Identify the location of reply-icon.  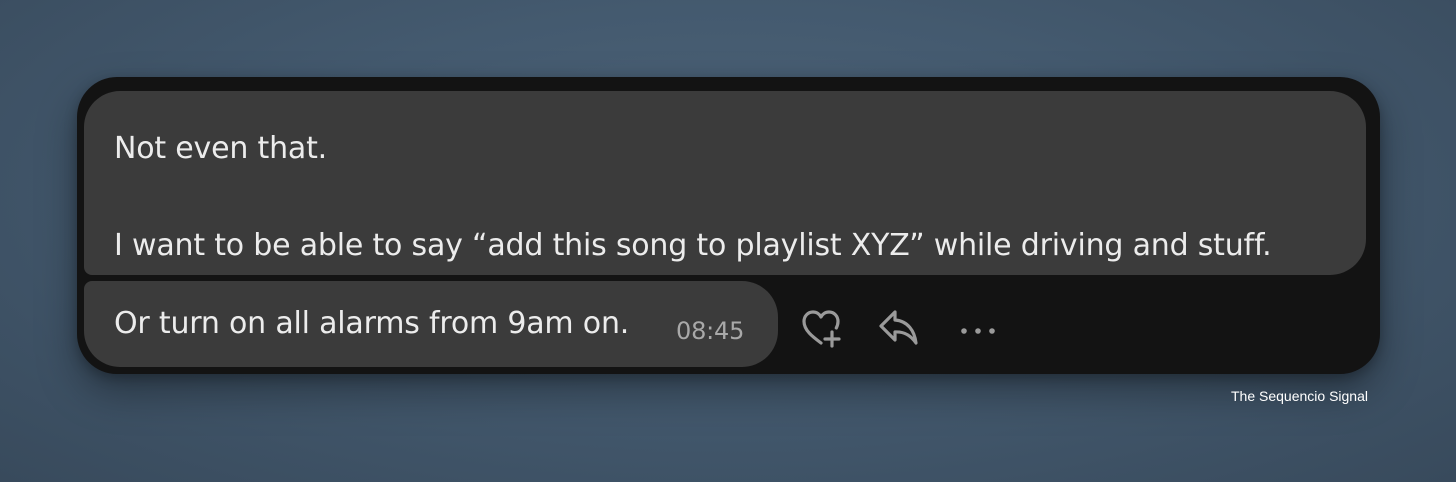
(898, 327).